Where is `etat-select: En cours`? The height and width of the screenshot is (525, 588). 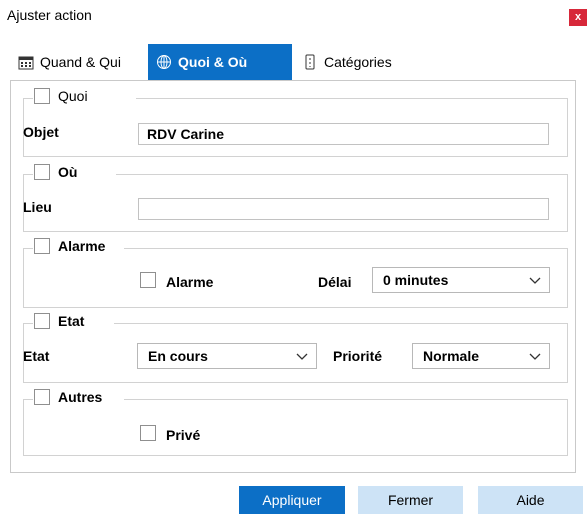 etat-select: En cours is located at coordinates (227, 356).